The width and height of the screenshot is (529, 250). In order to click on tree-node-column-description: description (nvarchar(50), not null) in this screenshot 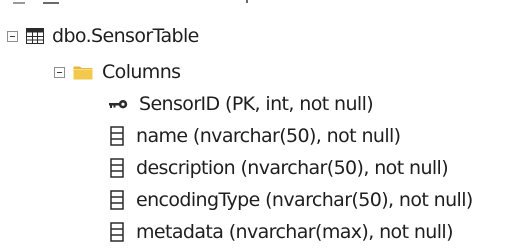, I will do `click(279, 168)`.